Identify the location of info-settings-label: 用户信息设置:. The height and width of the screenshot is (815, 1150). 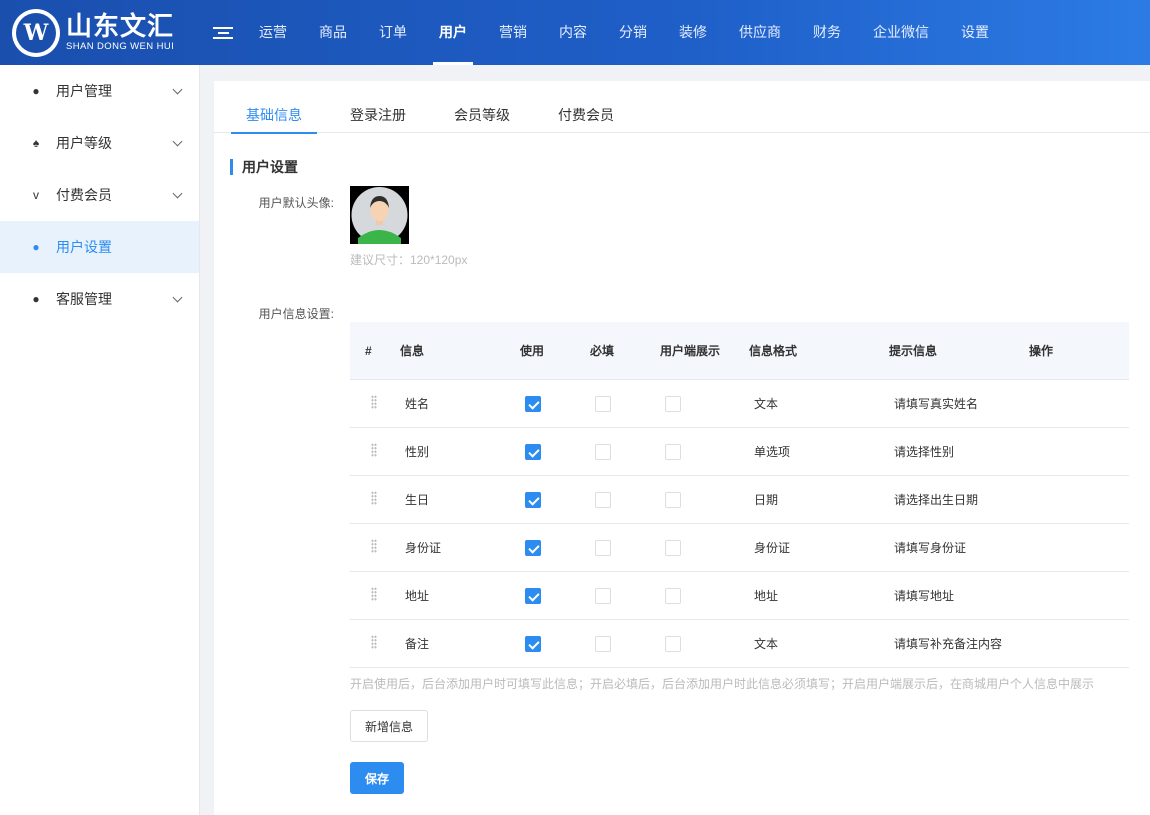
(296, 314).